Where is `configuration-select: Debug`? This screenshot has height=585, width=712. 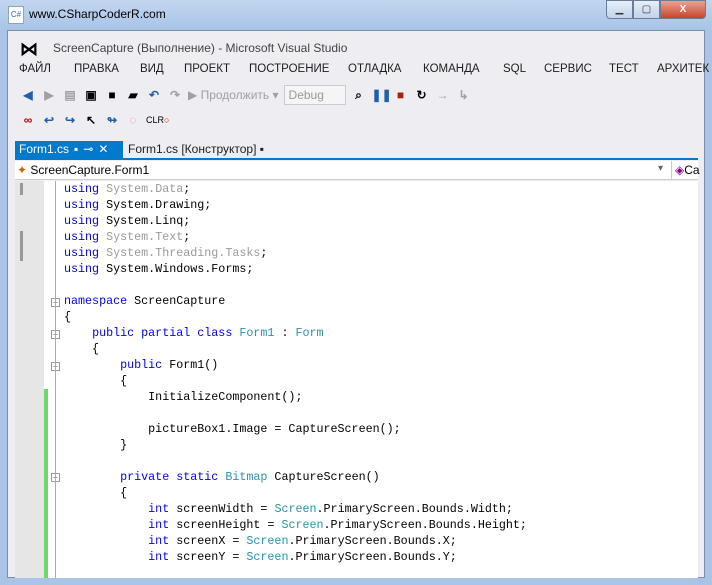
configuration-select: Debug is located at coordinates (314, 95).